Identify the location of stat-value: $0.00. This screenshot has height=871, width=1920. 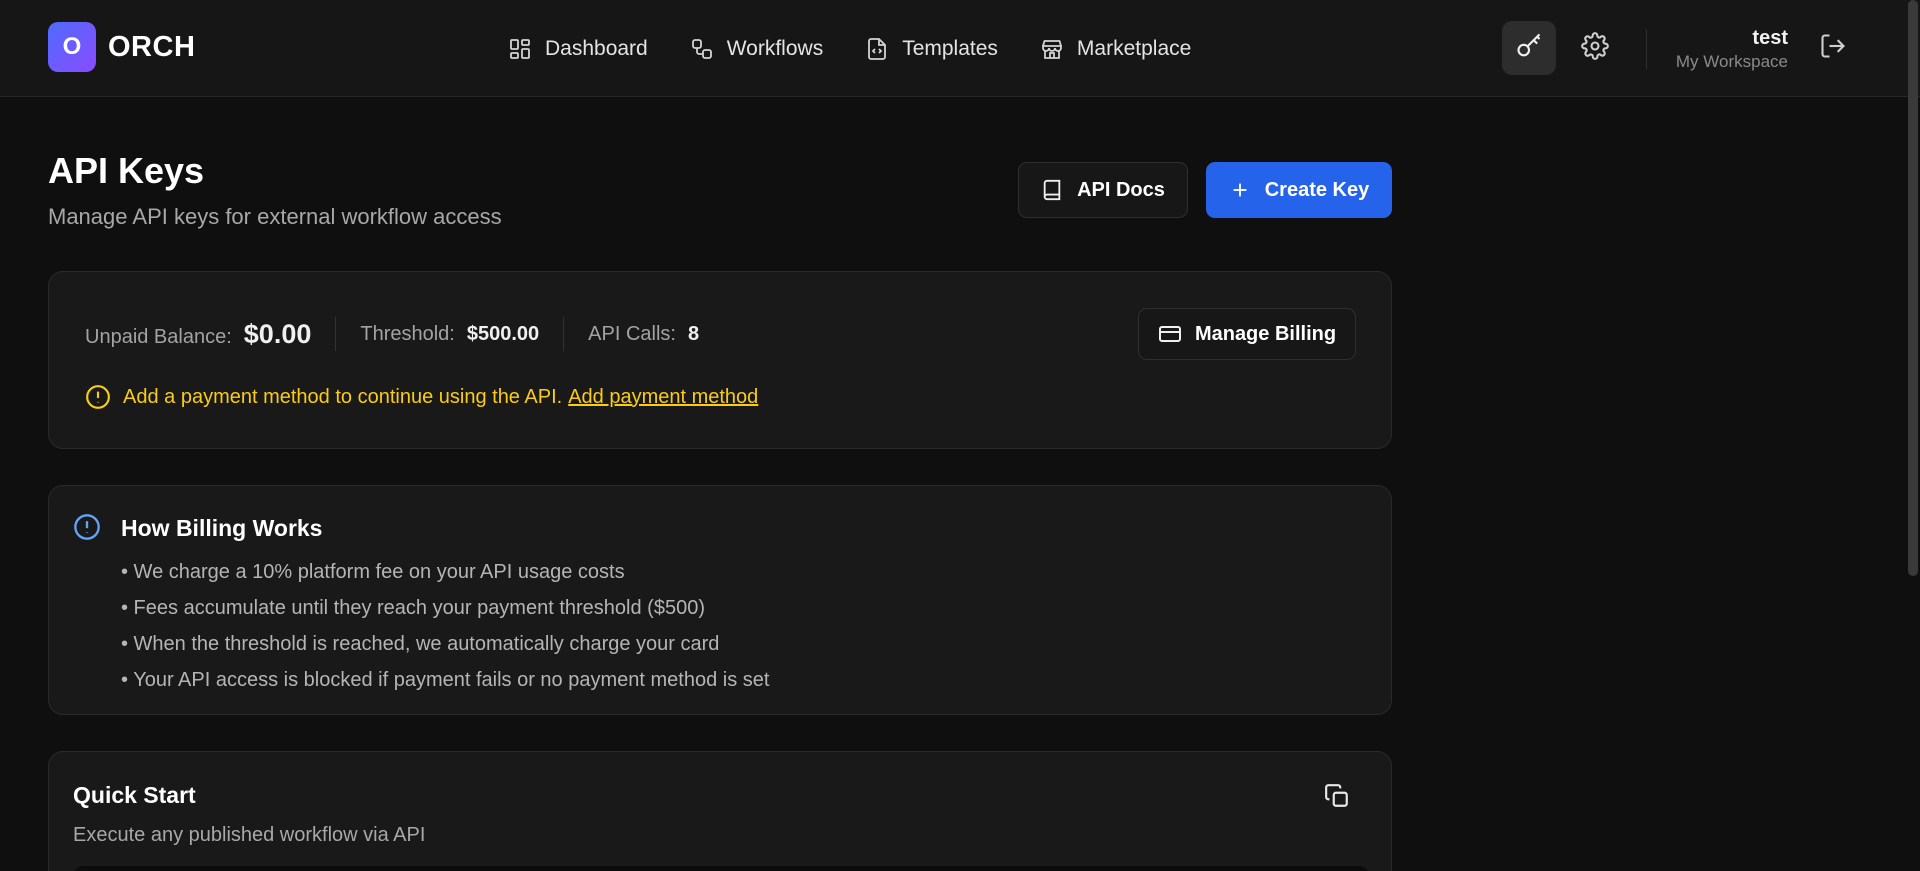
(277, 333).